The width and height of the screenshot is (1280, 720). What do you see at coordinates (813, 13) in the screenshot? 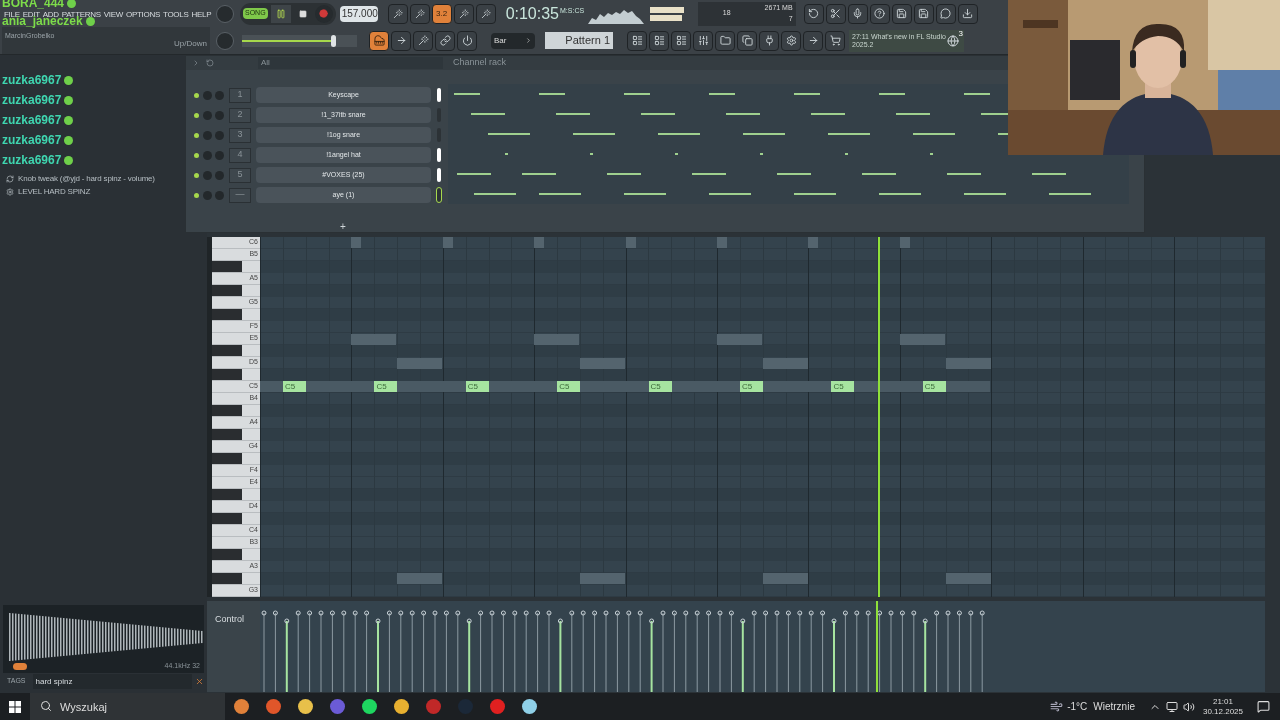
I see `undo-button` at bounding box center [813, 13].